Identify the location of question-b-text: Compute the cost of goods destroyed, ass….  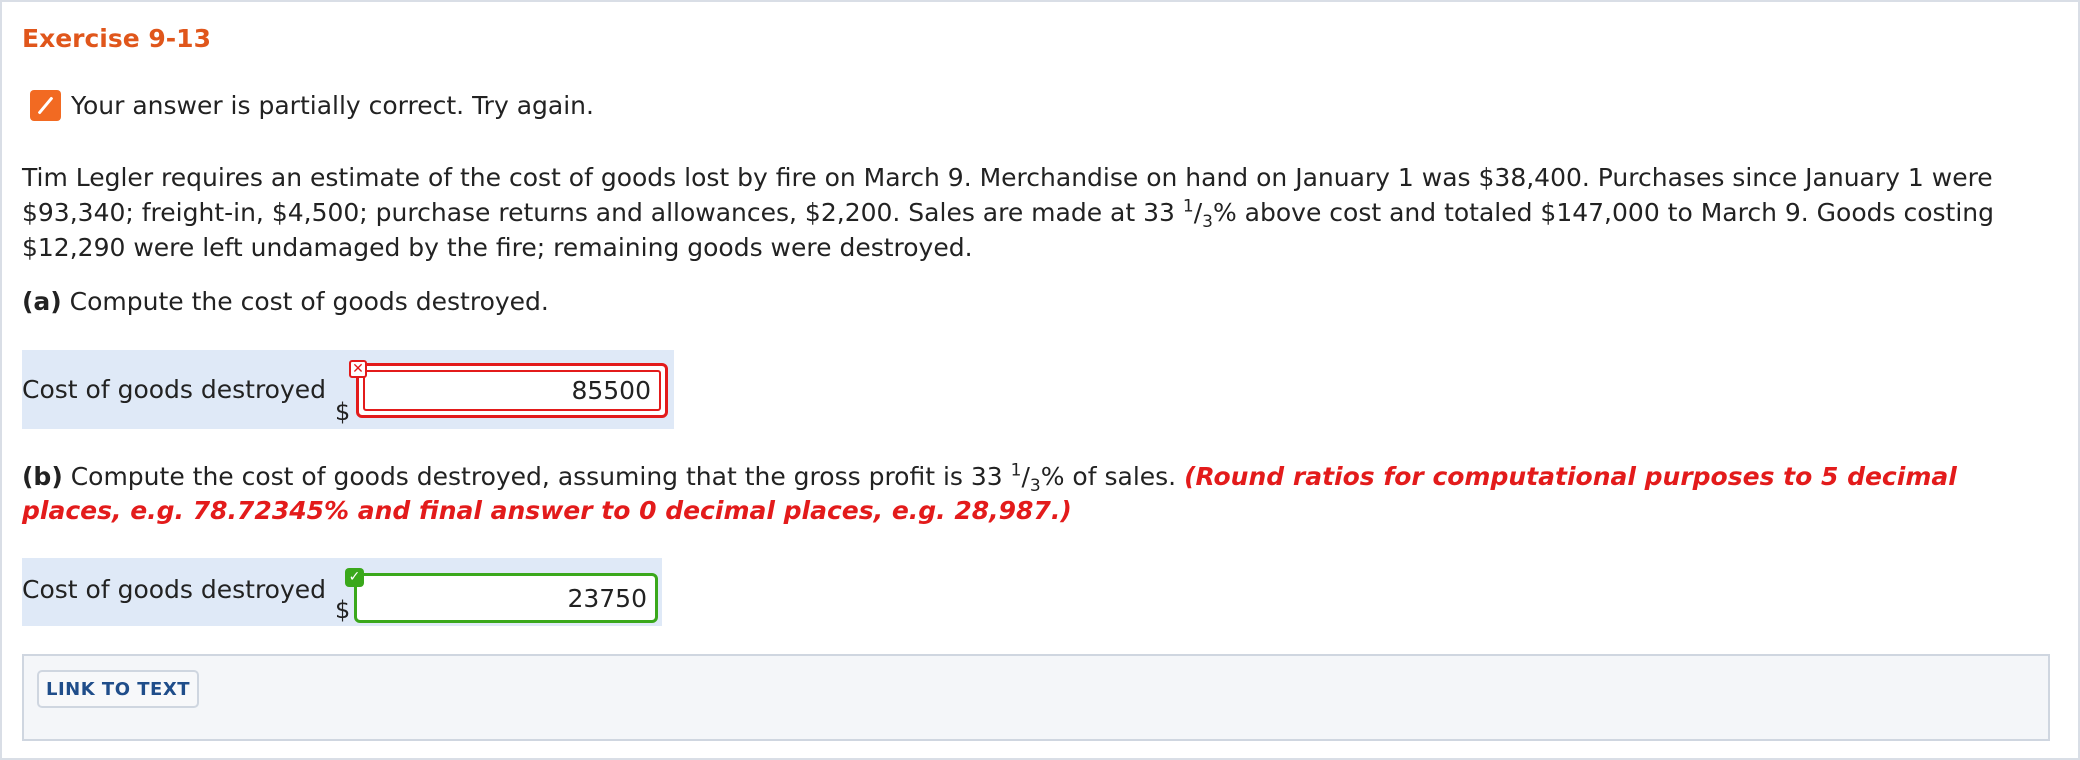
(536, 476).